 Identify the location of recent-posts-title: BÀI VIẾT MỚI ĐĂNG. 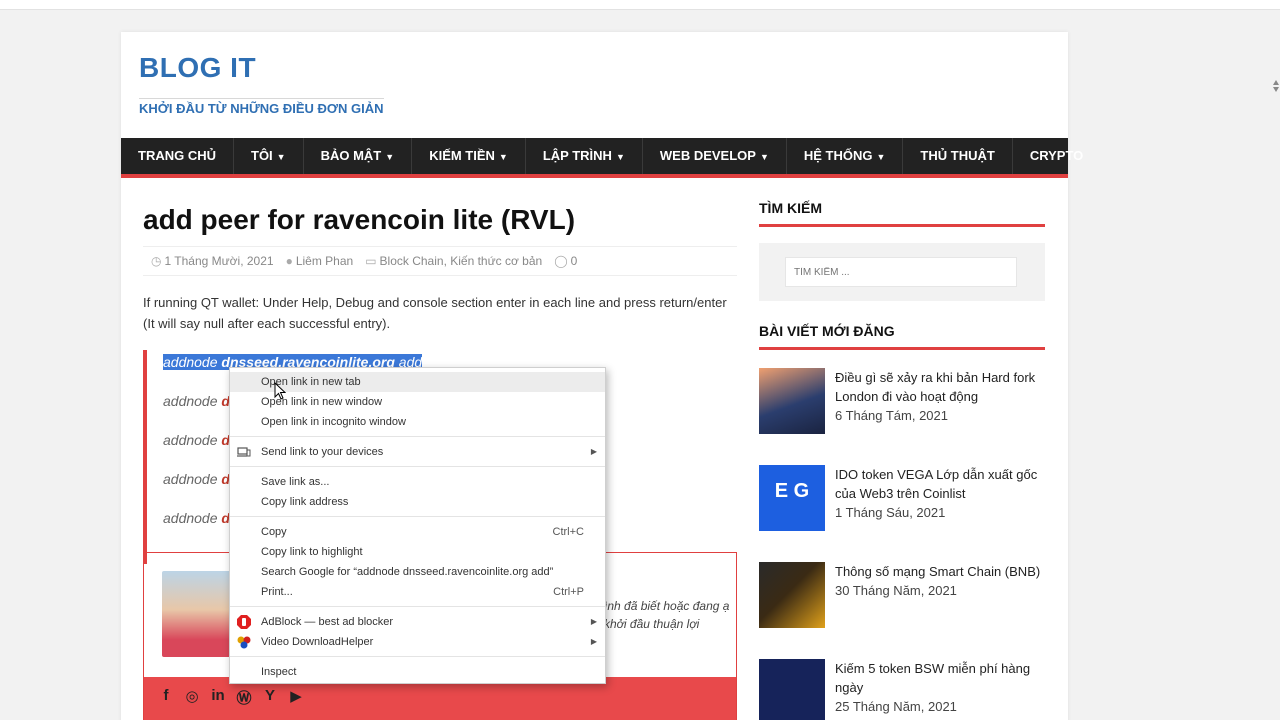
(902, 336).